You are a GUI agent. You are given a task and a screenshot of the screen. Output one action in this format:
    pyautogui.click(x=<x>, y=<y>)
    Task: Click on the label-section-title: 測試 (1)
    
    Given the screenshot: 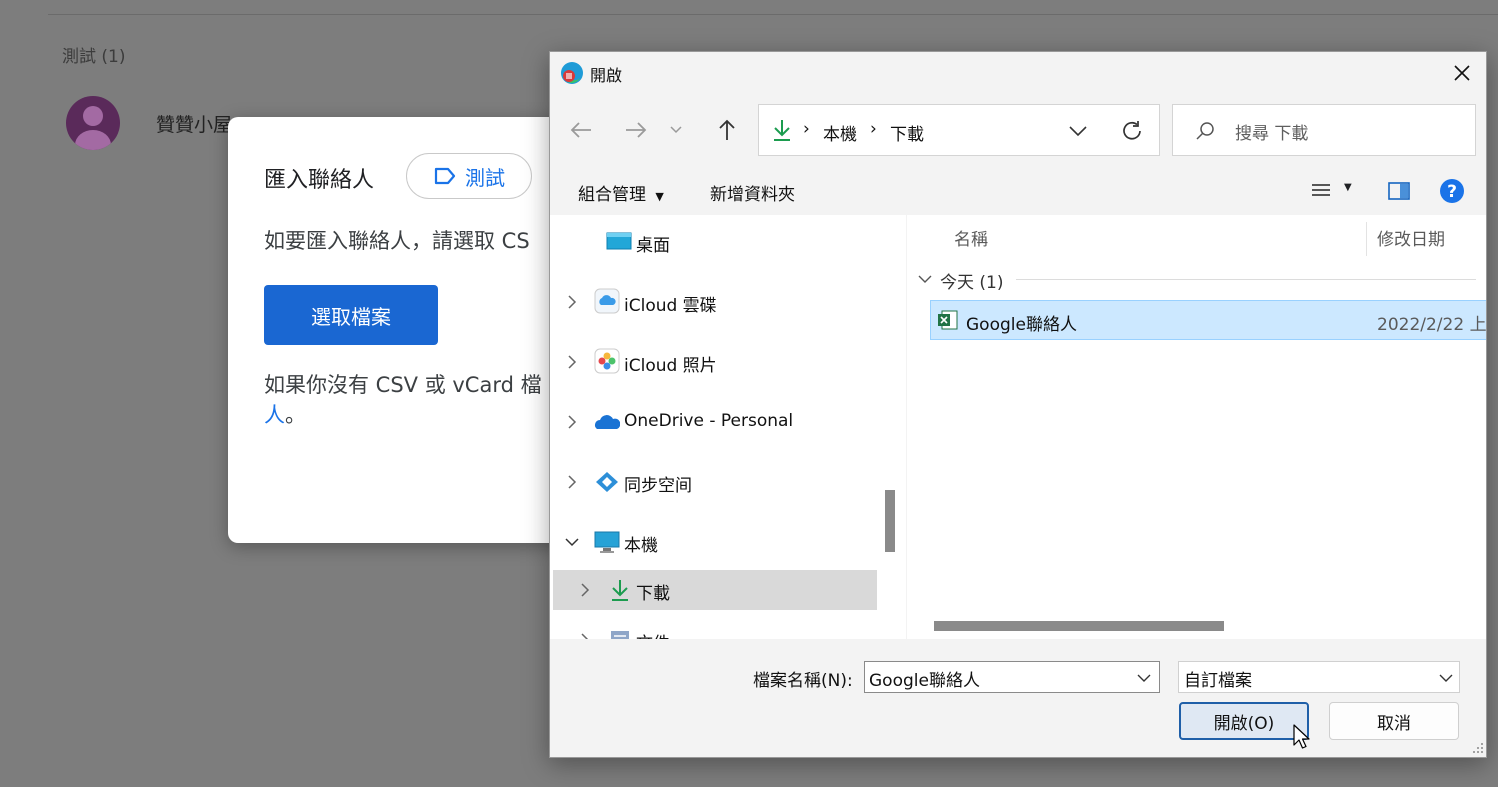 What is the action you would take?
    pyautogui.click(x=94, y=57)
    